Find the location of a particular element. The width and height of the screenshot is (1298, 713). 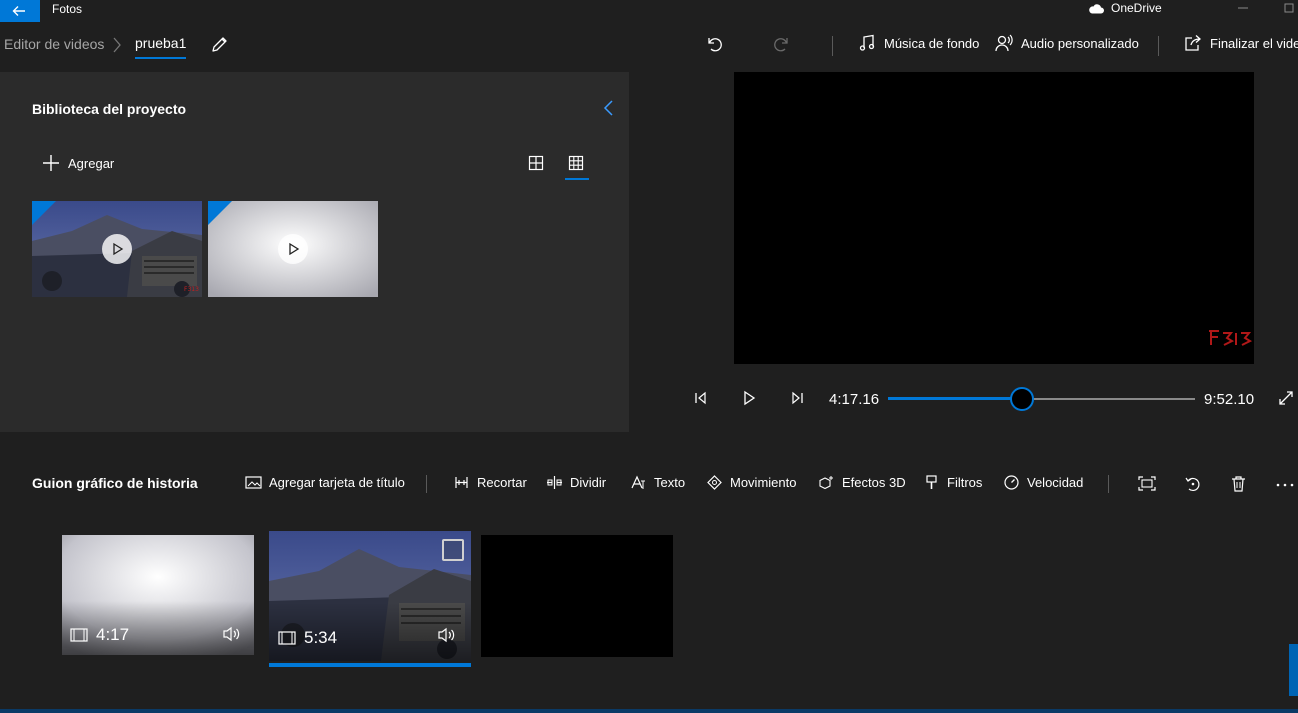

expand-icon is located at coordinates (1286, 398).